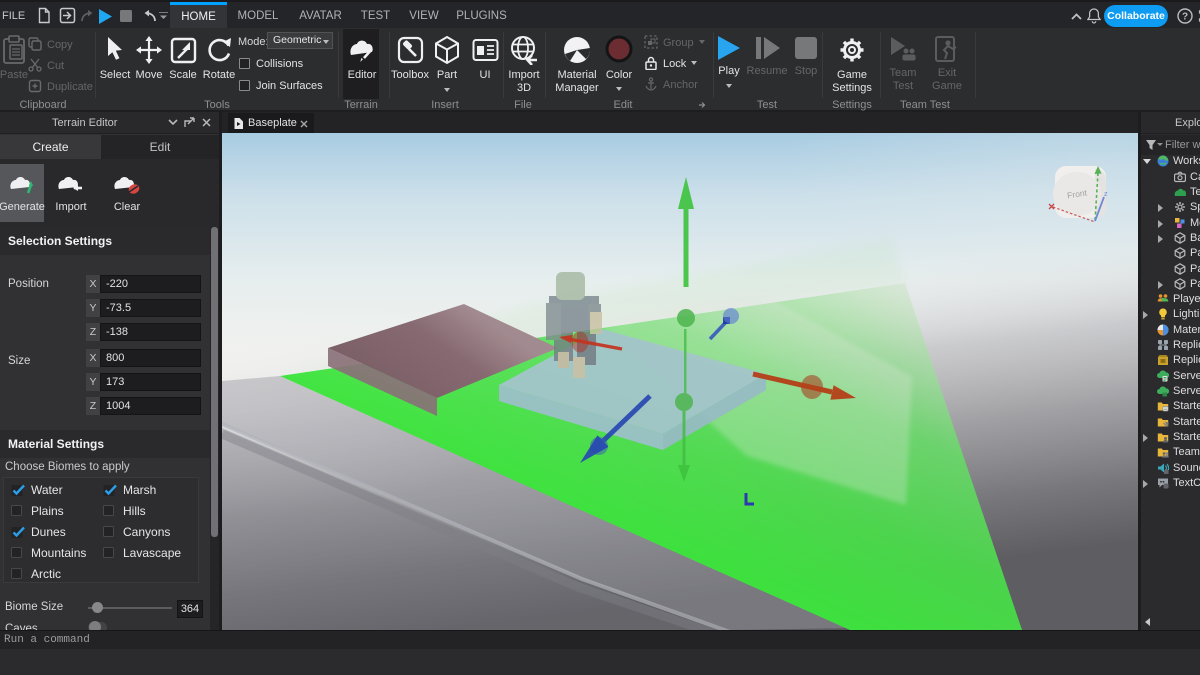  Describe the element at coordinates (1106, 194) in the screenshot. I see `svg-text: z` at that location.